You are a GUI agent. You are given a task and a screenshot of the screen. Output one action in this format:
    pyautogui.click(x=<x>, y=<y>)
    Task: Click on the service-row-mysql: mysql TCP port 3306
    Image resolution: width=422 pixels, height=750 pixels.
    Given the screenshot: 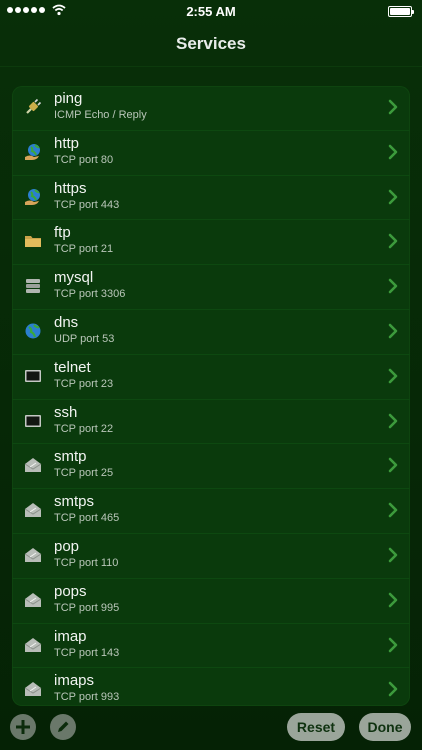 What is the action you would take?
    pyautogui.click(x=211, y=287)
    